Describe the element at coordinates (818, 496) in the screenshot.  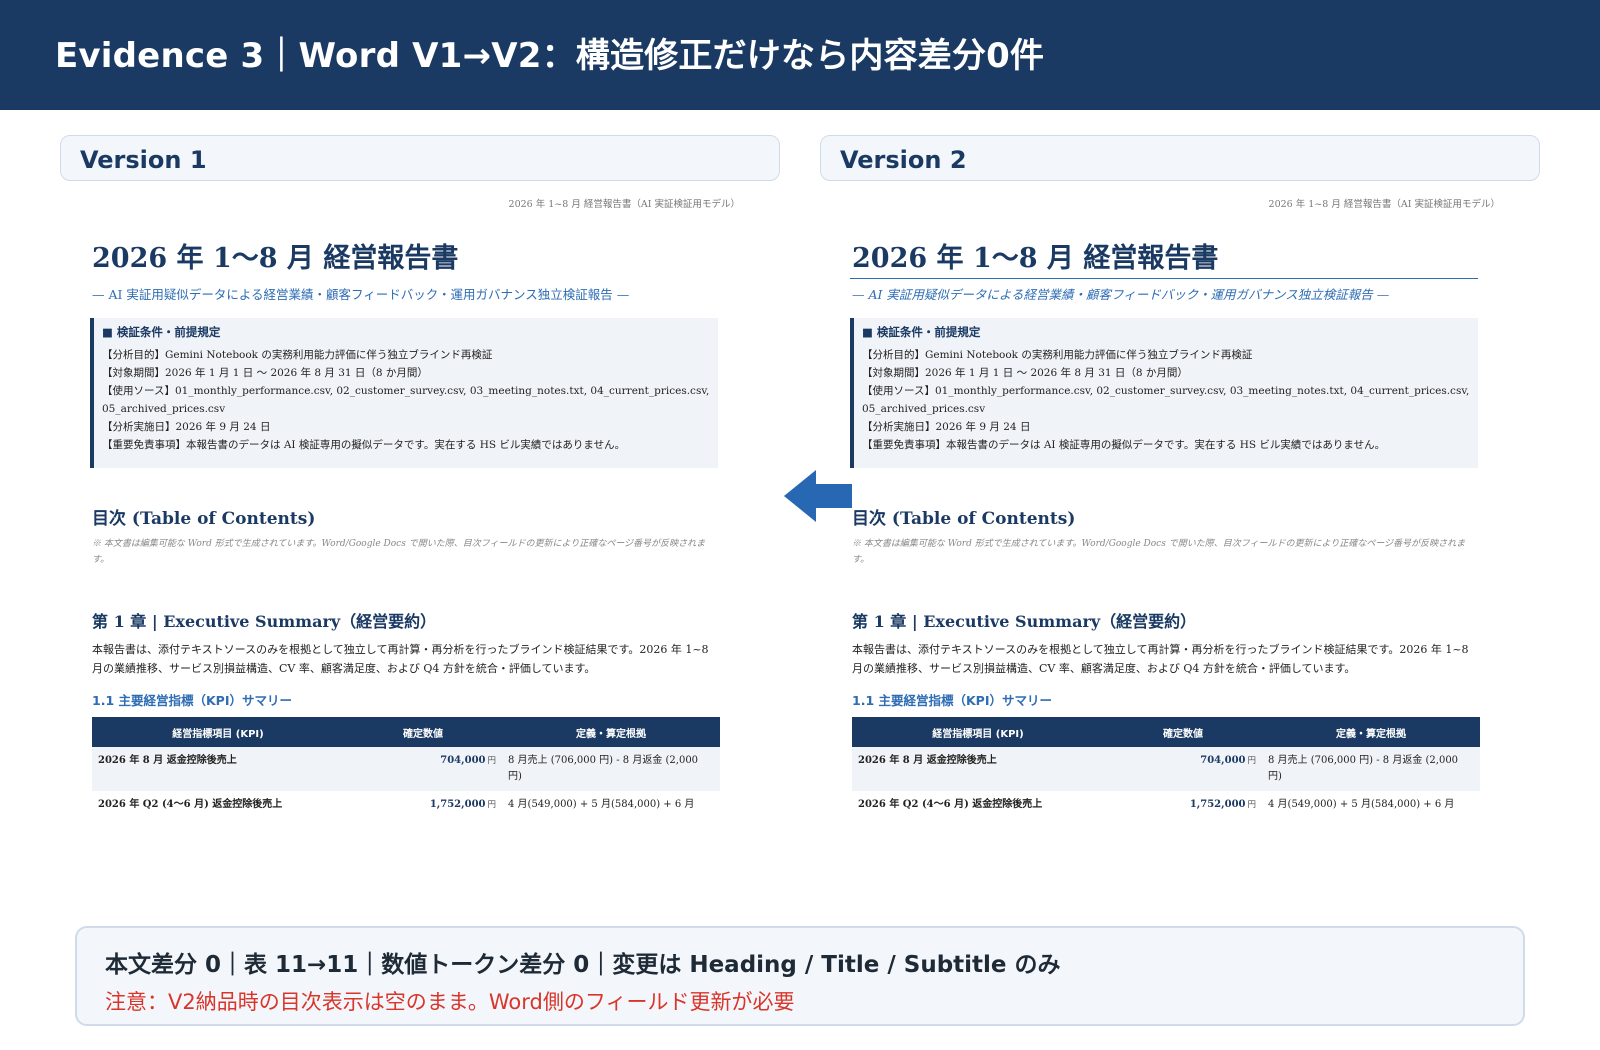
I see `arrow-left-icon` at that location.